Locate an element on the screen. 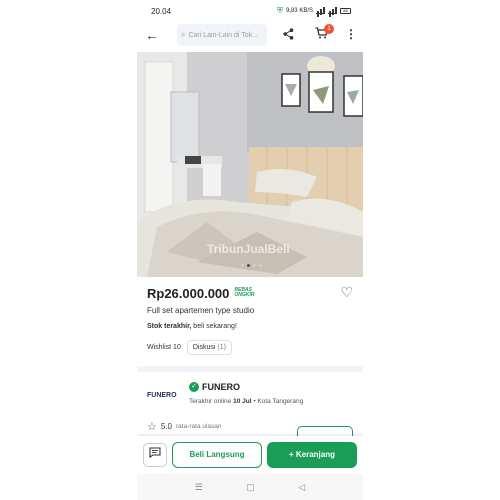  status-icons: ⛨ 9,83 KB/S 86 is located at coordinates (314, 11).